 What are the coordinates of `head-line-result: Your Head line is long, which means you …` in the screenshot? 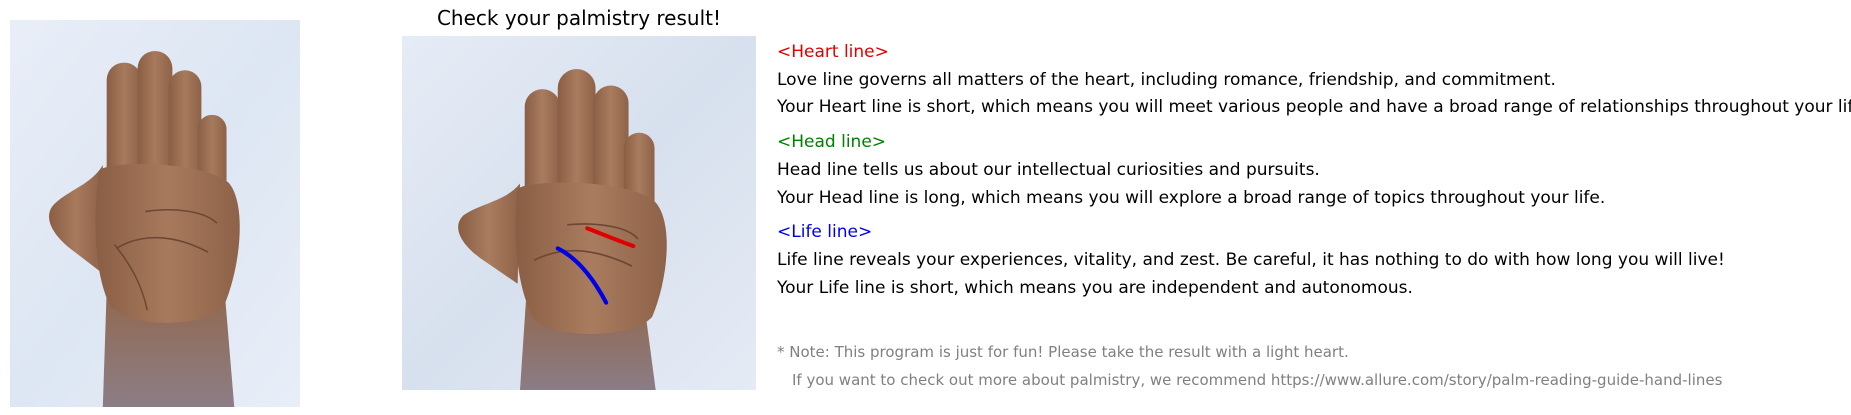 It's located at (1191, 198).